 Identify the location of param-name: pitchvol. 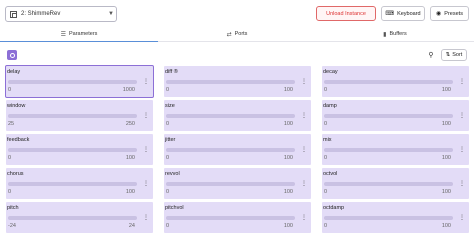
(174, 208).